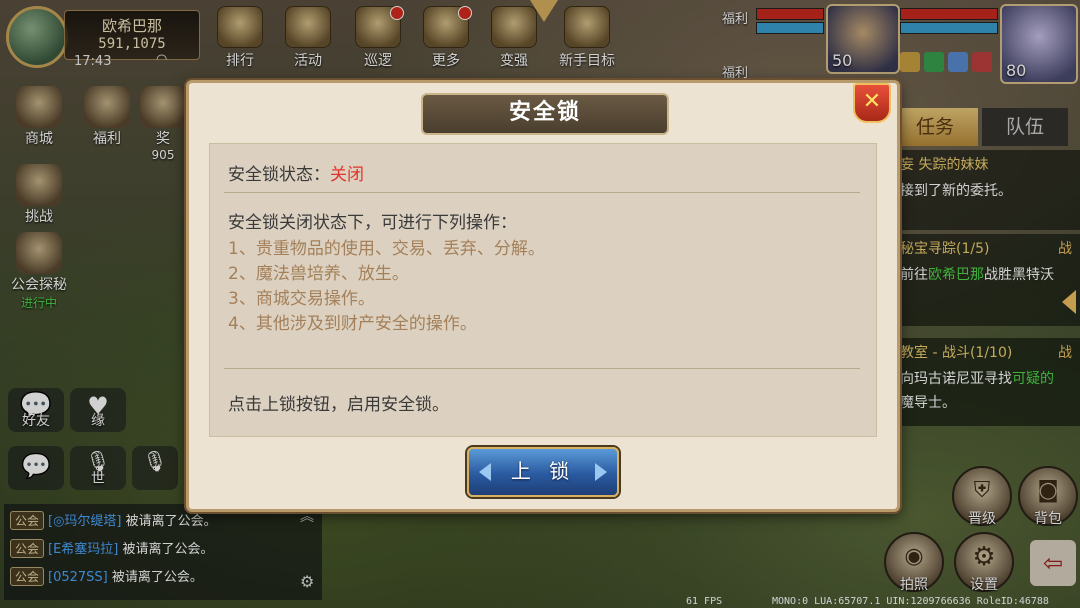  I want to click on operation-item: 1、贵重物品的使用、交易、丢弃、分解。, so click(386, 249).